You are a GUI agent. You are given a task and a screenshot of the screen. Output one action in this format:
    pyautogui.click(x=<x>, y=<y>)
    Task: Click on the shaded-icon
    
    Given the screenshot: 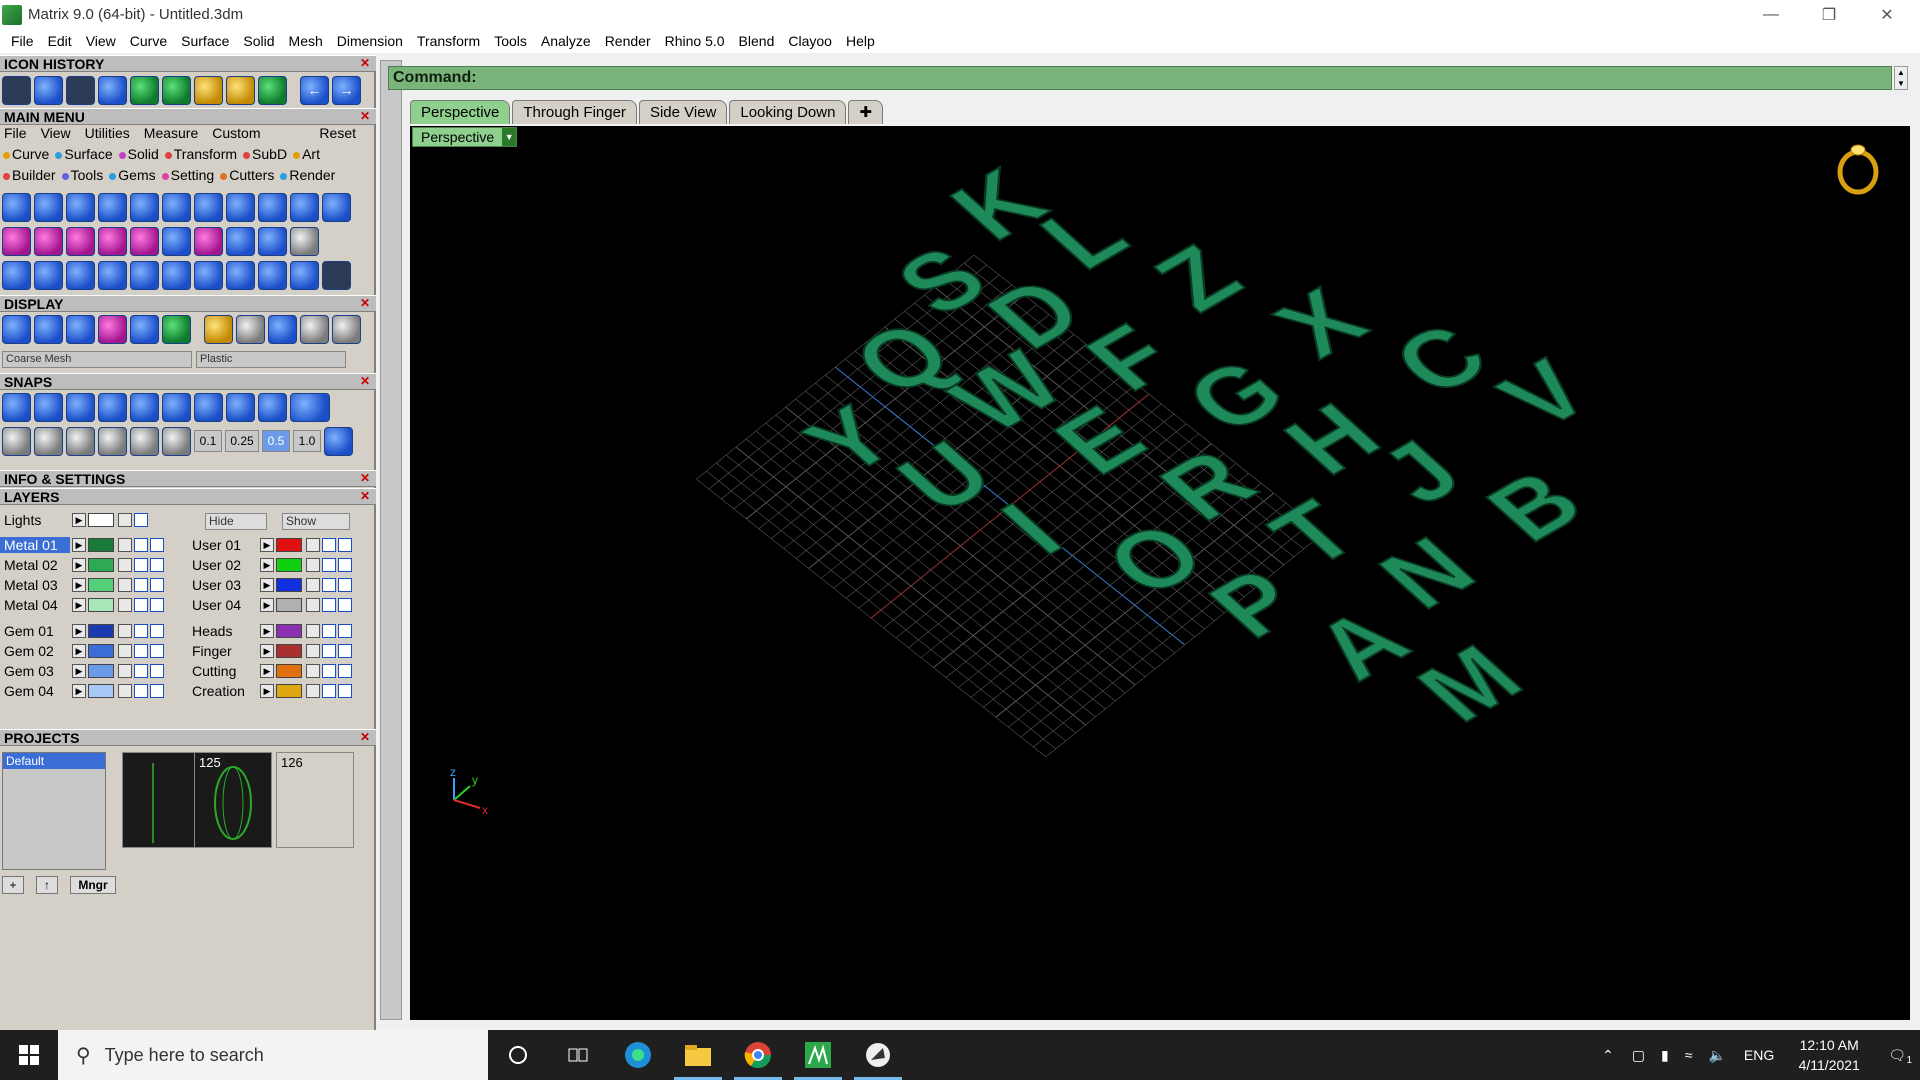 What is the action you would take?
    pyautogui.click(x=80, y=329)
    